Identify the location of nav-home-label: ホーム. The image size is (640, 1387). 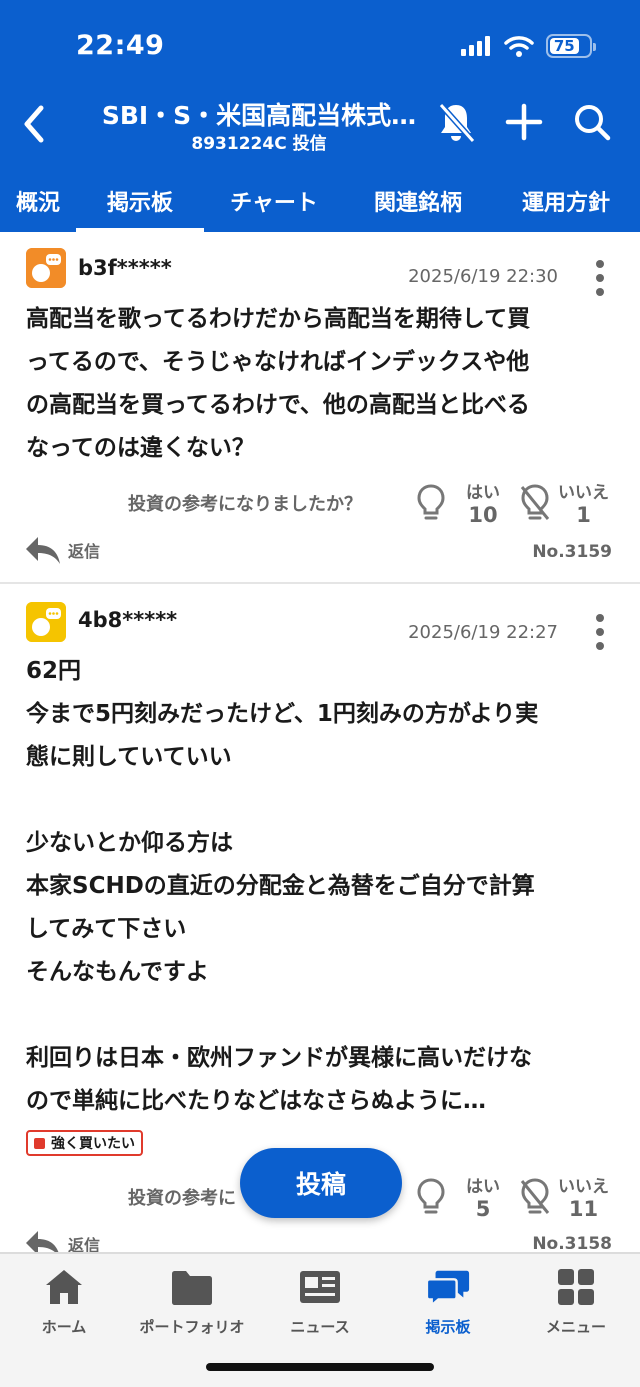
(64, 1327).